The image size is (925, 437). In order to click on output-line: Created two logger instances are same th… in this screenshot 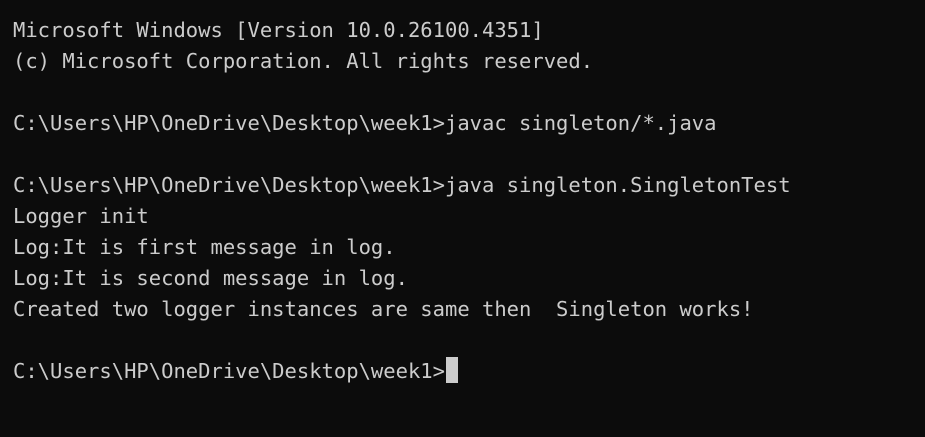, I will do `click(383, 309)`.